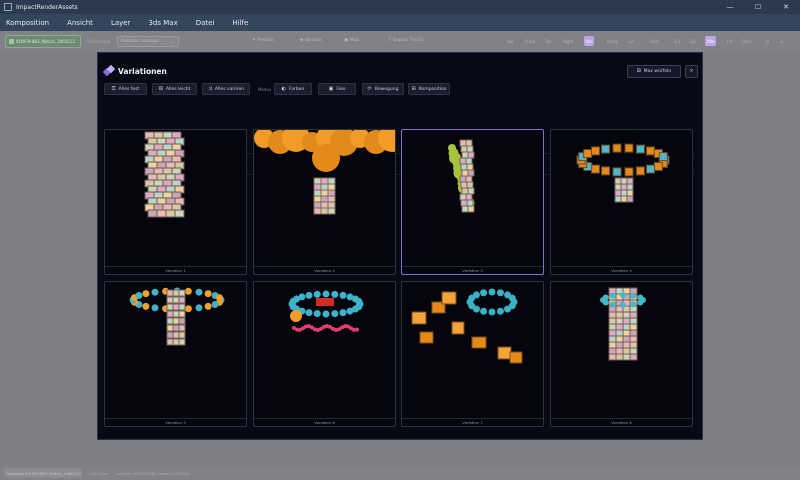 The image size is (800, 480). I want to click on layout-icon: ⊞, so click(413, 89).